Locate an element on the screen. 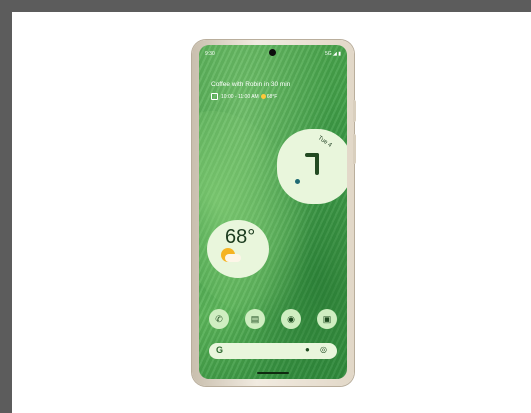  app-dock: ✆ ▤ ◉ ▣ is located at coordinates (274, 319).